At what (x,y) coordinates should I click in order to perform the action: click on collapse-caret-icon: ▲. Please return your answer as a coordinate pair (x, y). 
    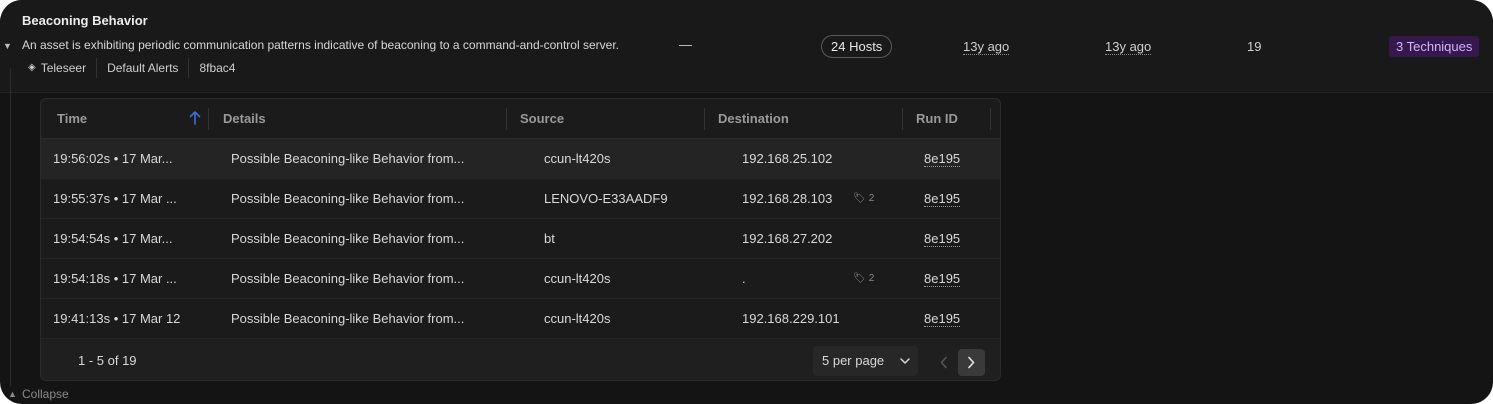
    Looking at the image, I should click on (12, 394).